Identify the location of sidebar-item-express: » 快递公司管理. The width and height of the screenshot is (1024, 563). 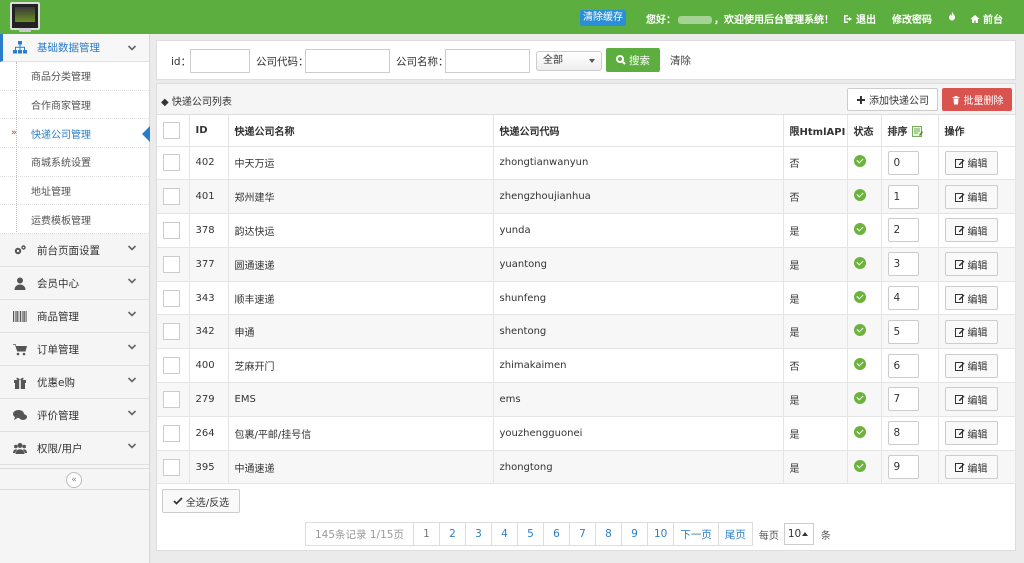
(75, 134).